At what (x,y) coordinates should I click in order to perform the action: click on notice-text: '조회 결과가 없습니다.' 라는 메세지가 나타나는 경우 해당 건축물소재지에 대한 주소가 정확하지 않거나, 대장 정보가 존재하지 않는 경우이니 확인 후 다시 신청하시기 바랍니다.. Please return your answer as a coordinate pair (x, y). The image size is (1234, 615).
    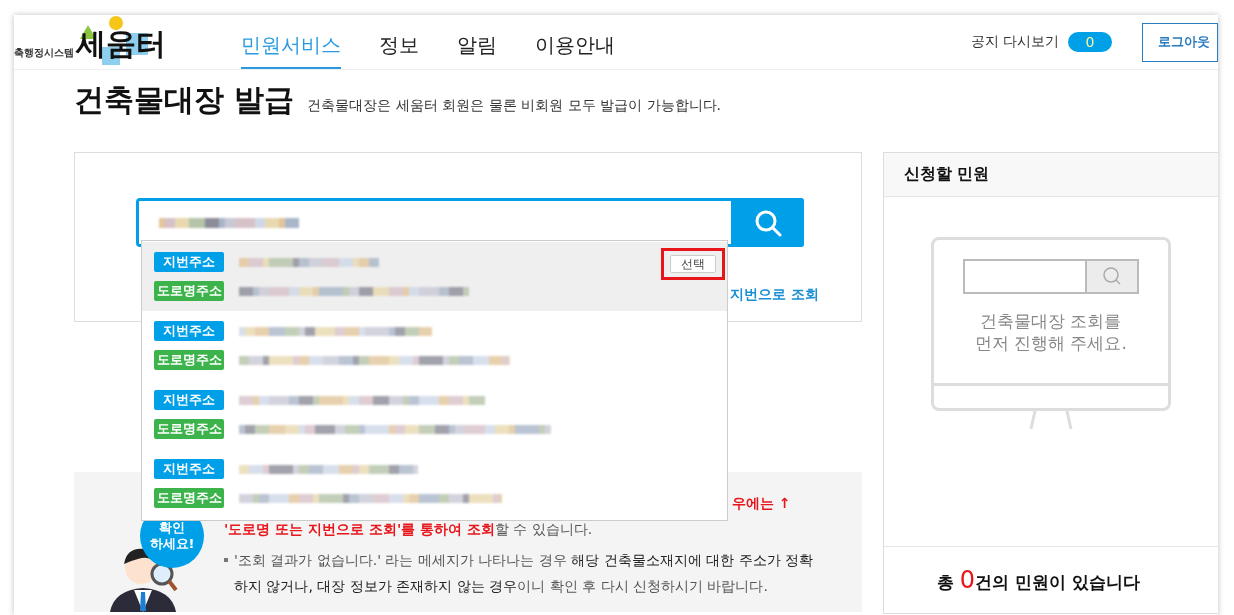
    Looking at the image, I should click on (524, 573).